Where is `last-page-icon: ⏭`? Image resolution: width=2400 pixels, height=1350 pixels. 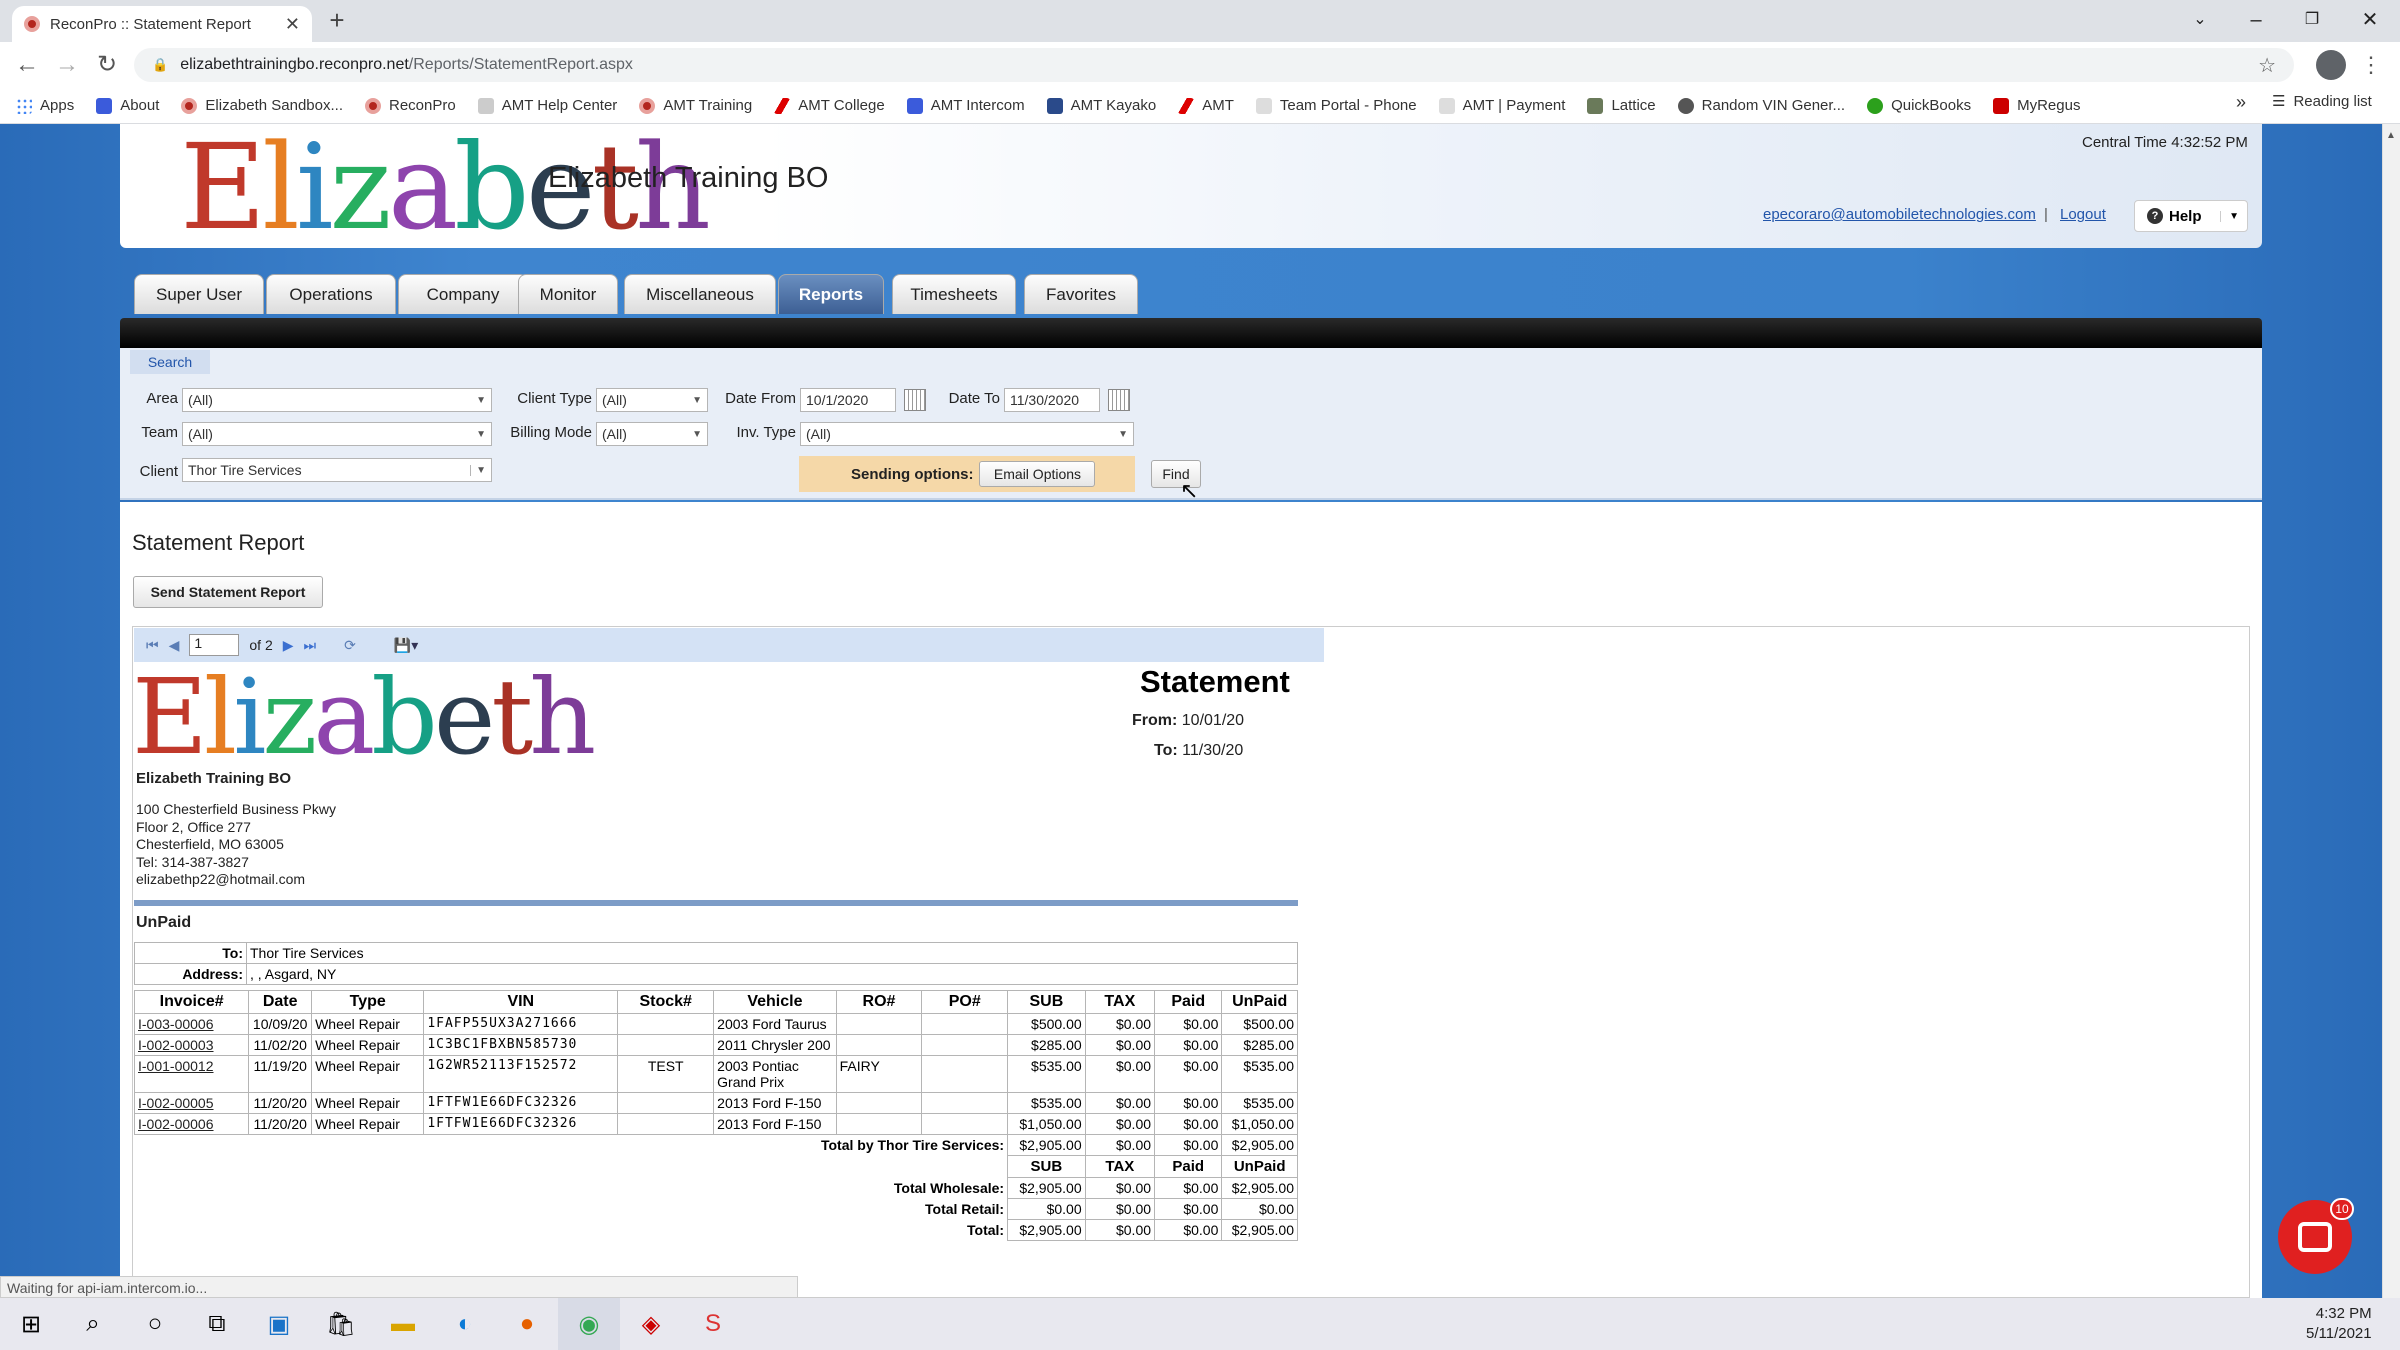 last-page-icon: ⏭ is located at coordinates (310, 645).